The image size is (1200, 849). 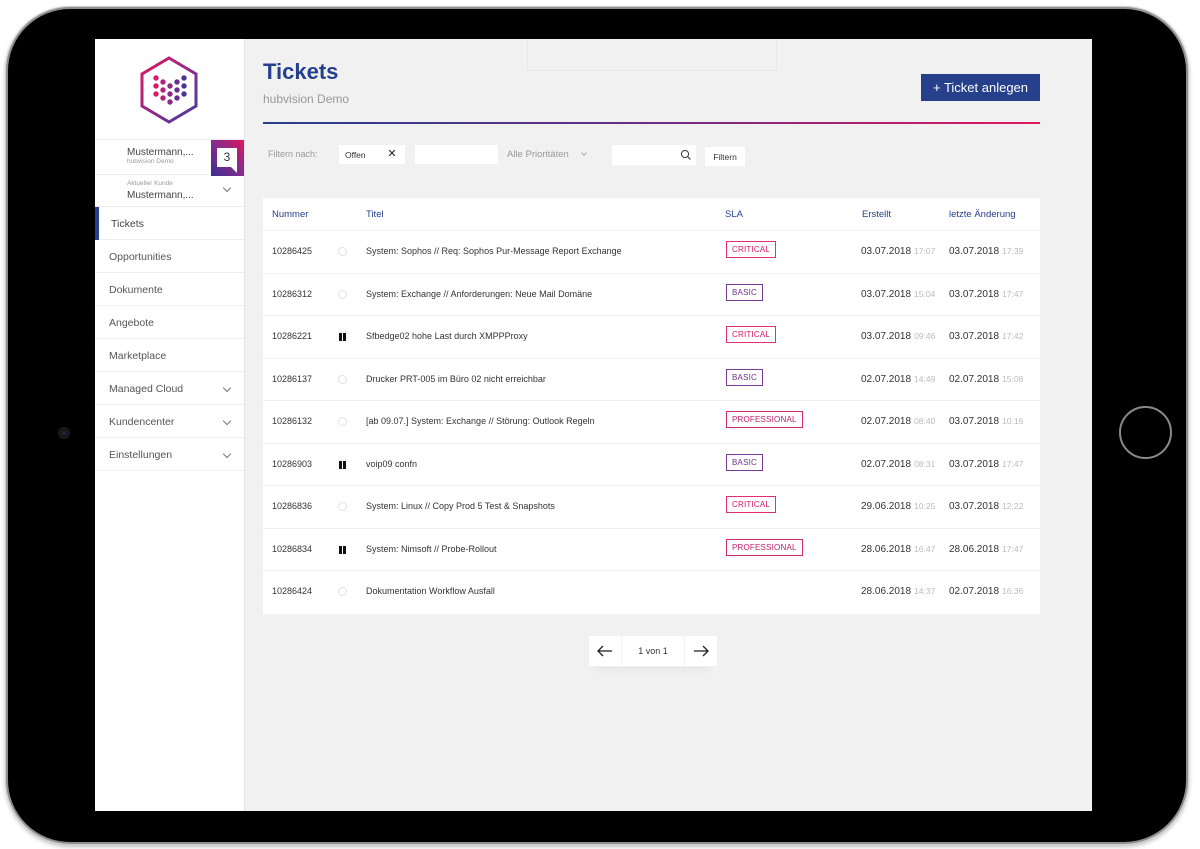 What do you see at coordinates (169, 421) in the screenshot?
I see `sidebar-item-kundencenter: Kundencenter` at bounding box center [169, 421].